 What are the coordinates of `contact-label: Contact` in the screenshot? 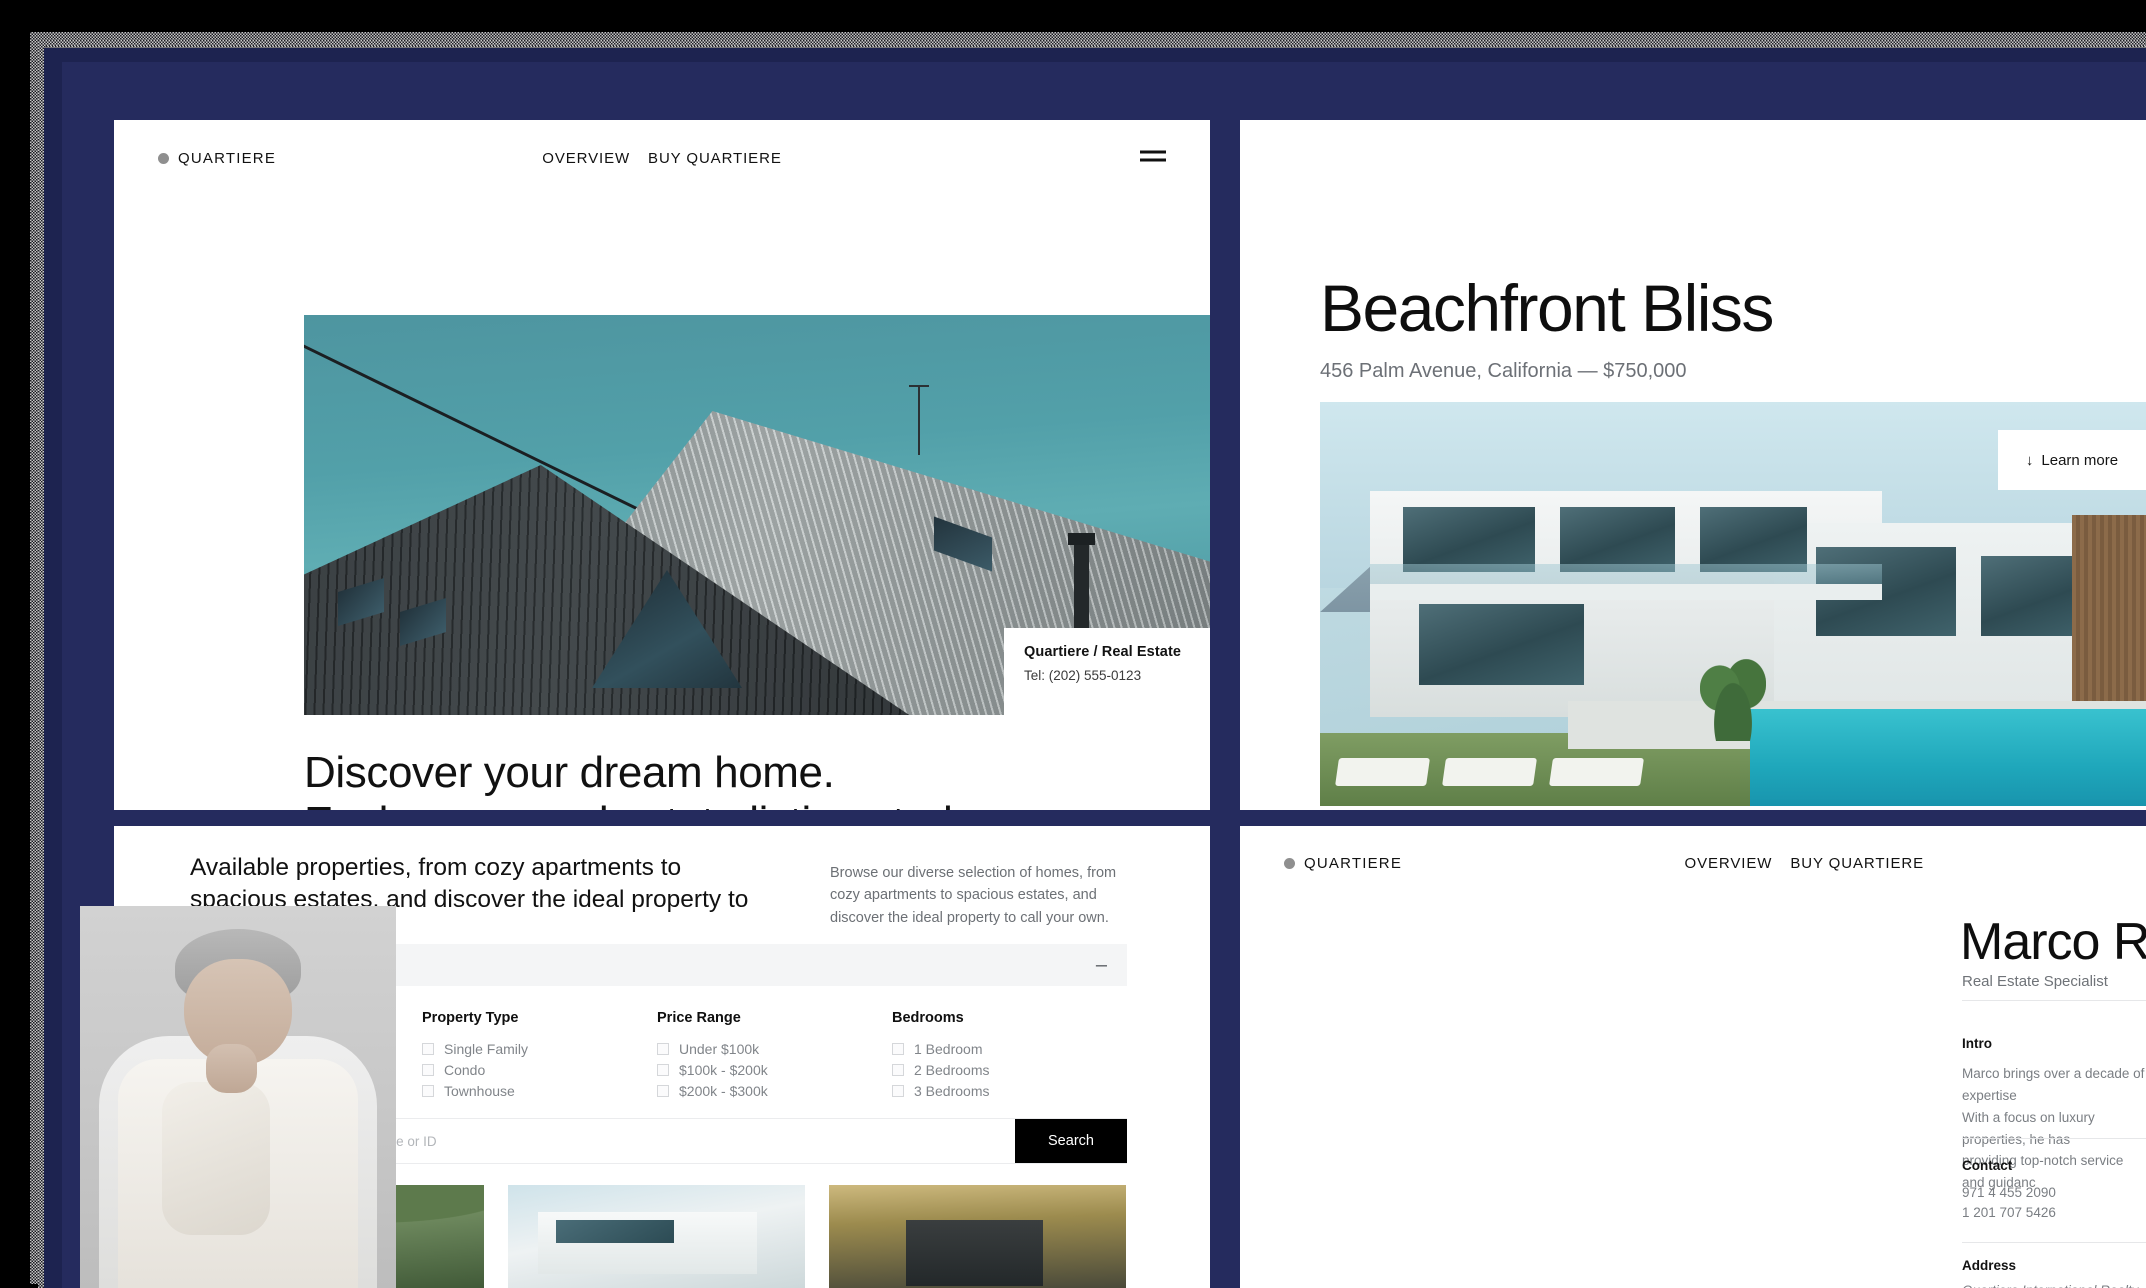 It's located at (1987, 1165).